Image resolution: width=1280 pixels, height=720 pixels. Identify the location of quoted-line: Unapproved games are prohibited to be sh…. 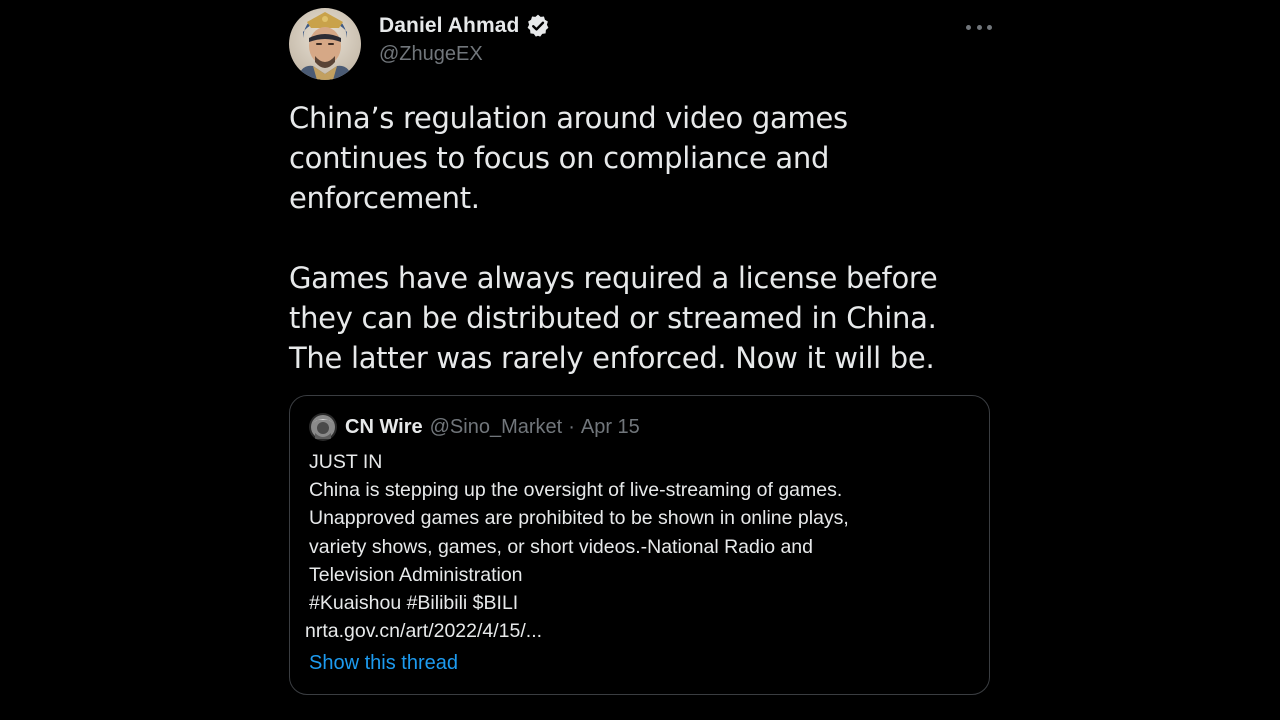
(579, 518).